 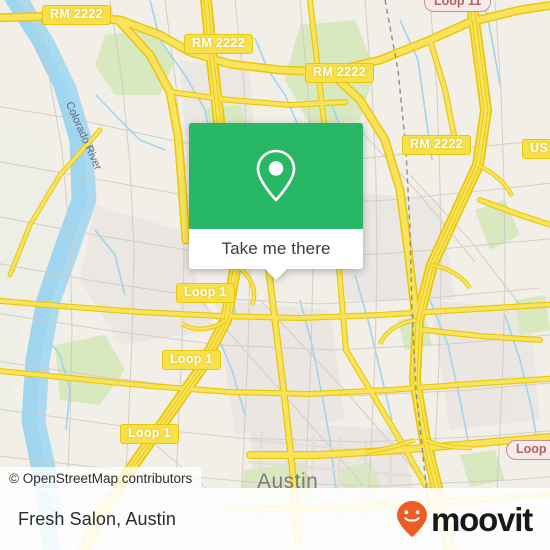 What do you see at coordinates (536, 149) in the screenshot?
I see `road-shield-us-2: US 2` at bounding box center [536, 149].